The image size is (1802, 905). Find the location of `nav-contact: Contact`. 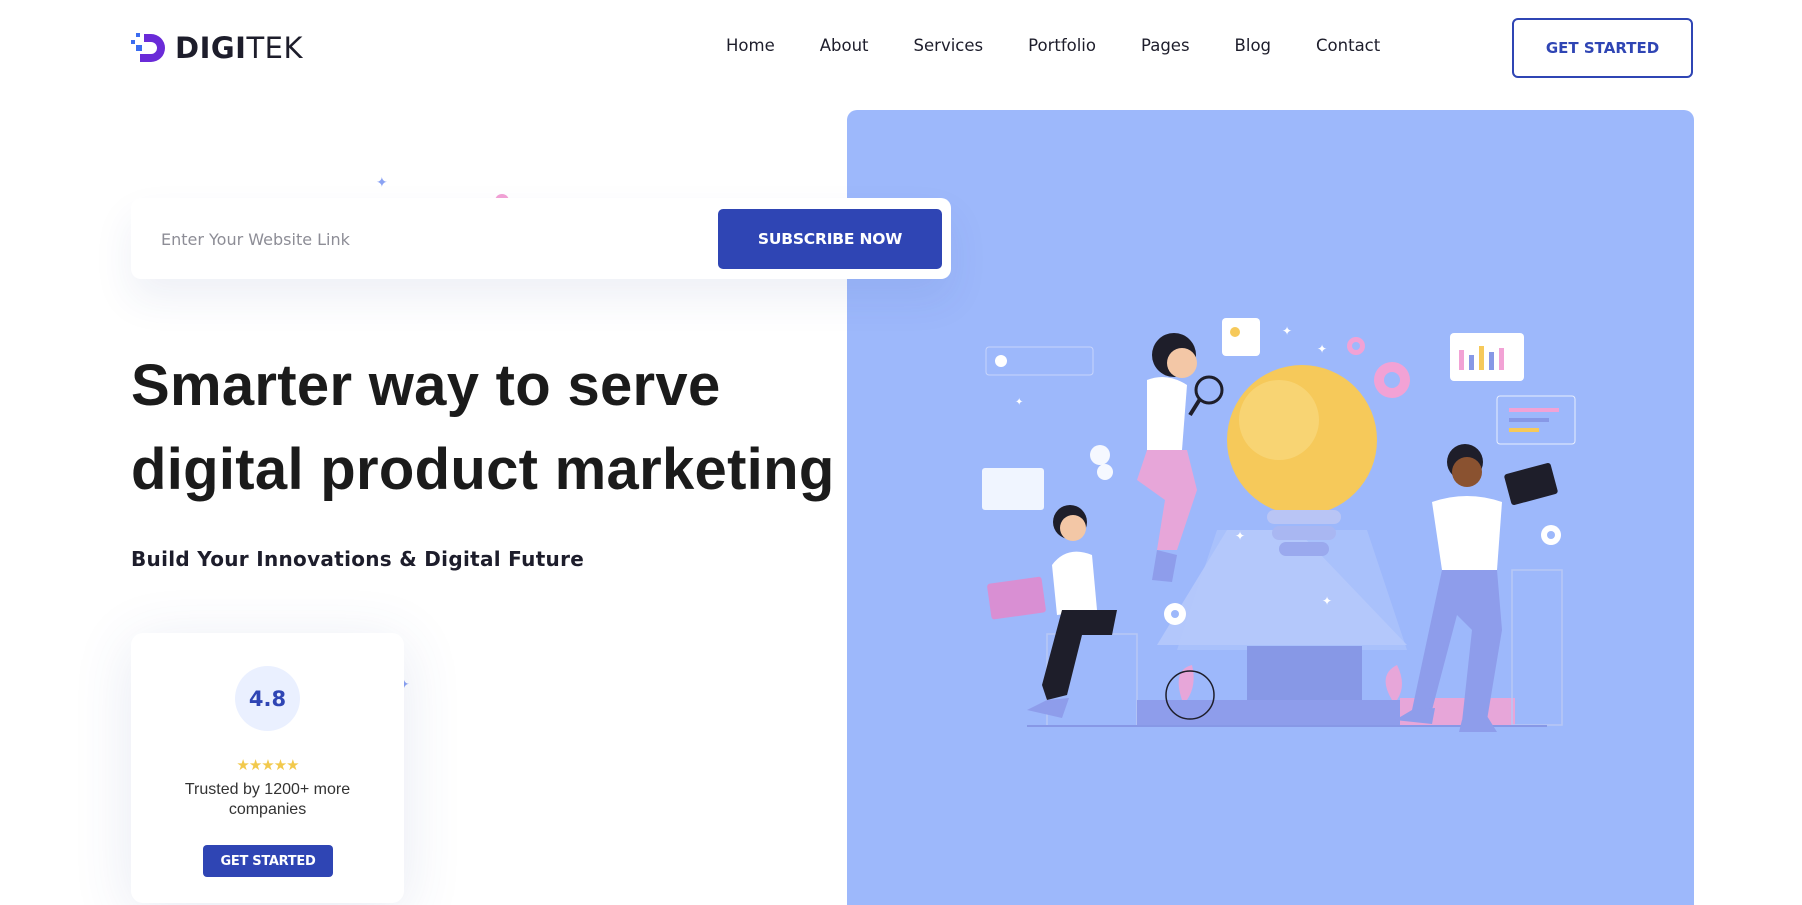

nav-contact: Contact is located at coordinates (1348, 45).